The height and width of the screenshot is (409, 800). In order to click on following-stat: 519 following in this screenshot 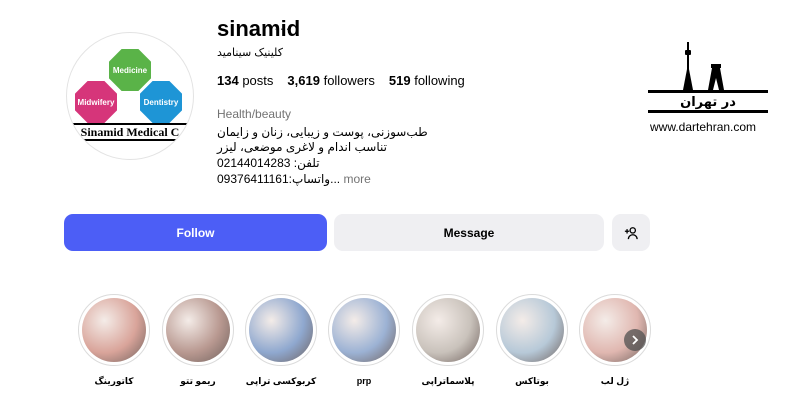, I will do `click(427, 80)`.